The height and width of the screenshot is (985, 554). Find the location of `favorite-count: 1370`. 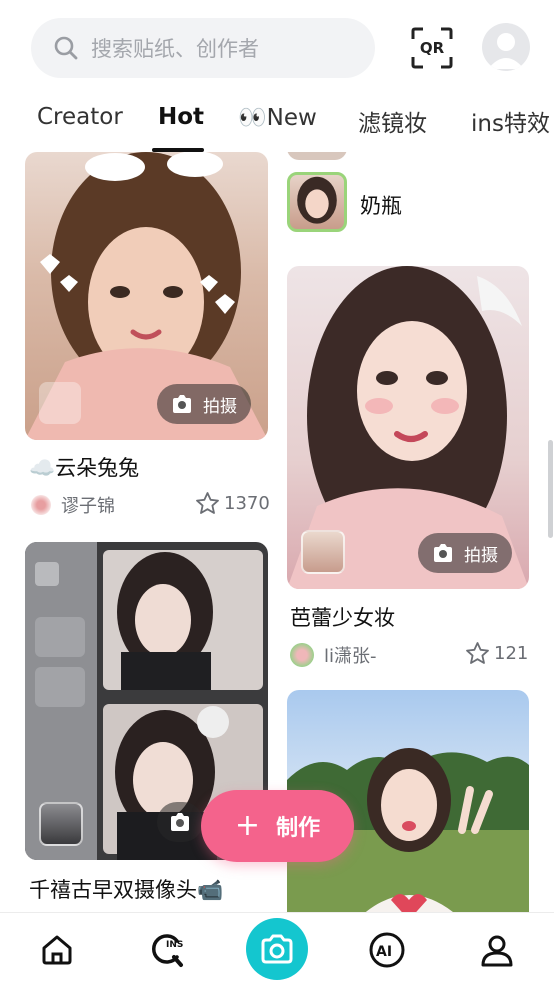

favorite-count: 1370 is located at coordinates (232, 503).